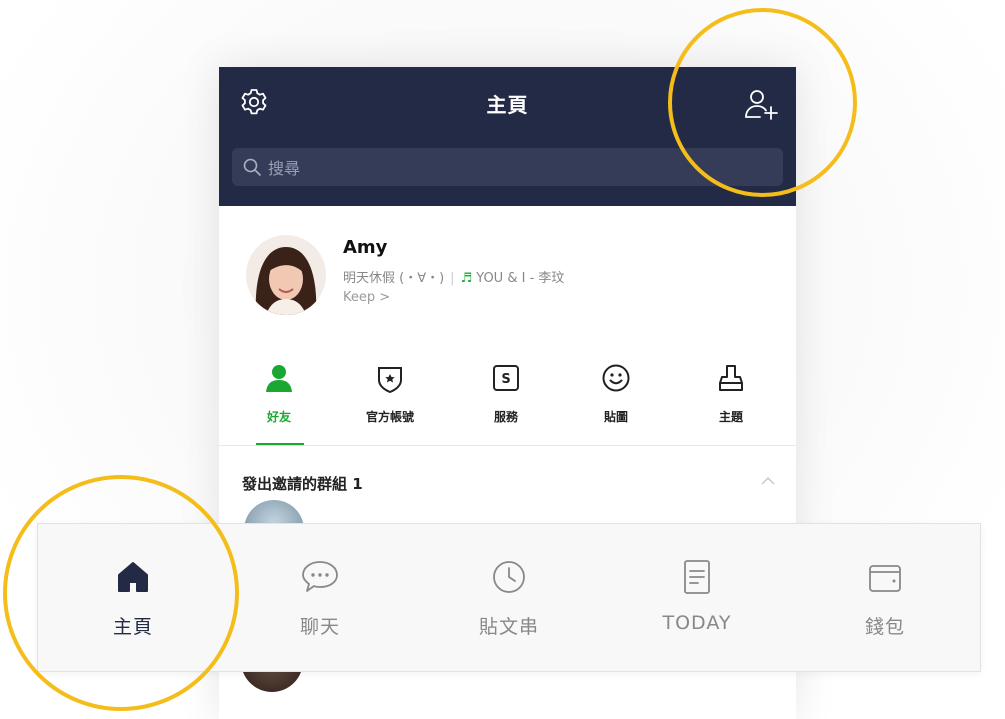 The image size is (1005, 719). What do you see at coordinates (768, 481) in the screenshot?
I see `chevron-up-icon` at bounding box center [768, 481].